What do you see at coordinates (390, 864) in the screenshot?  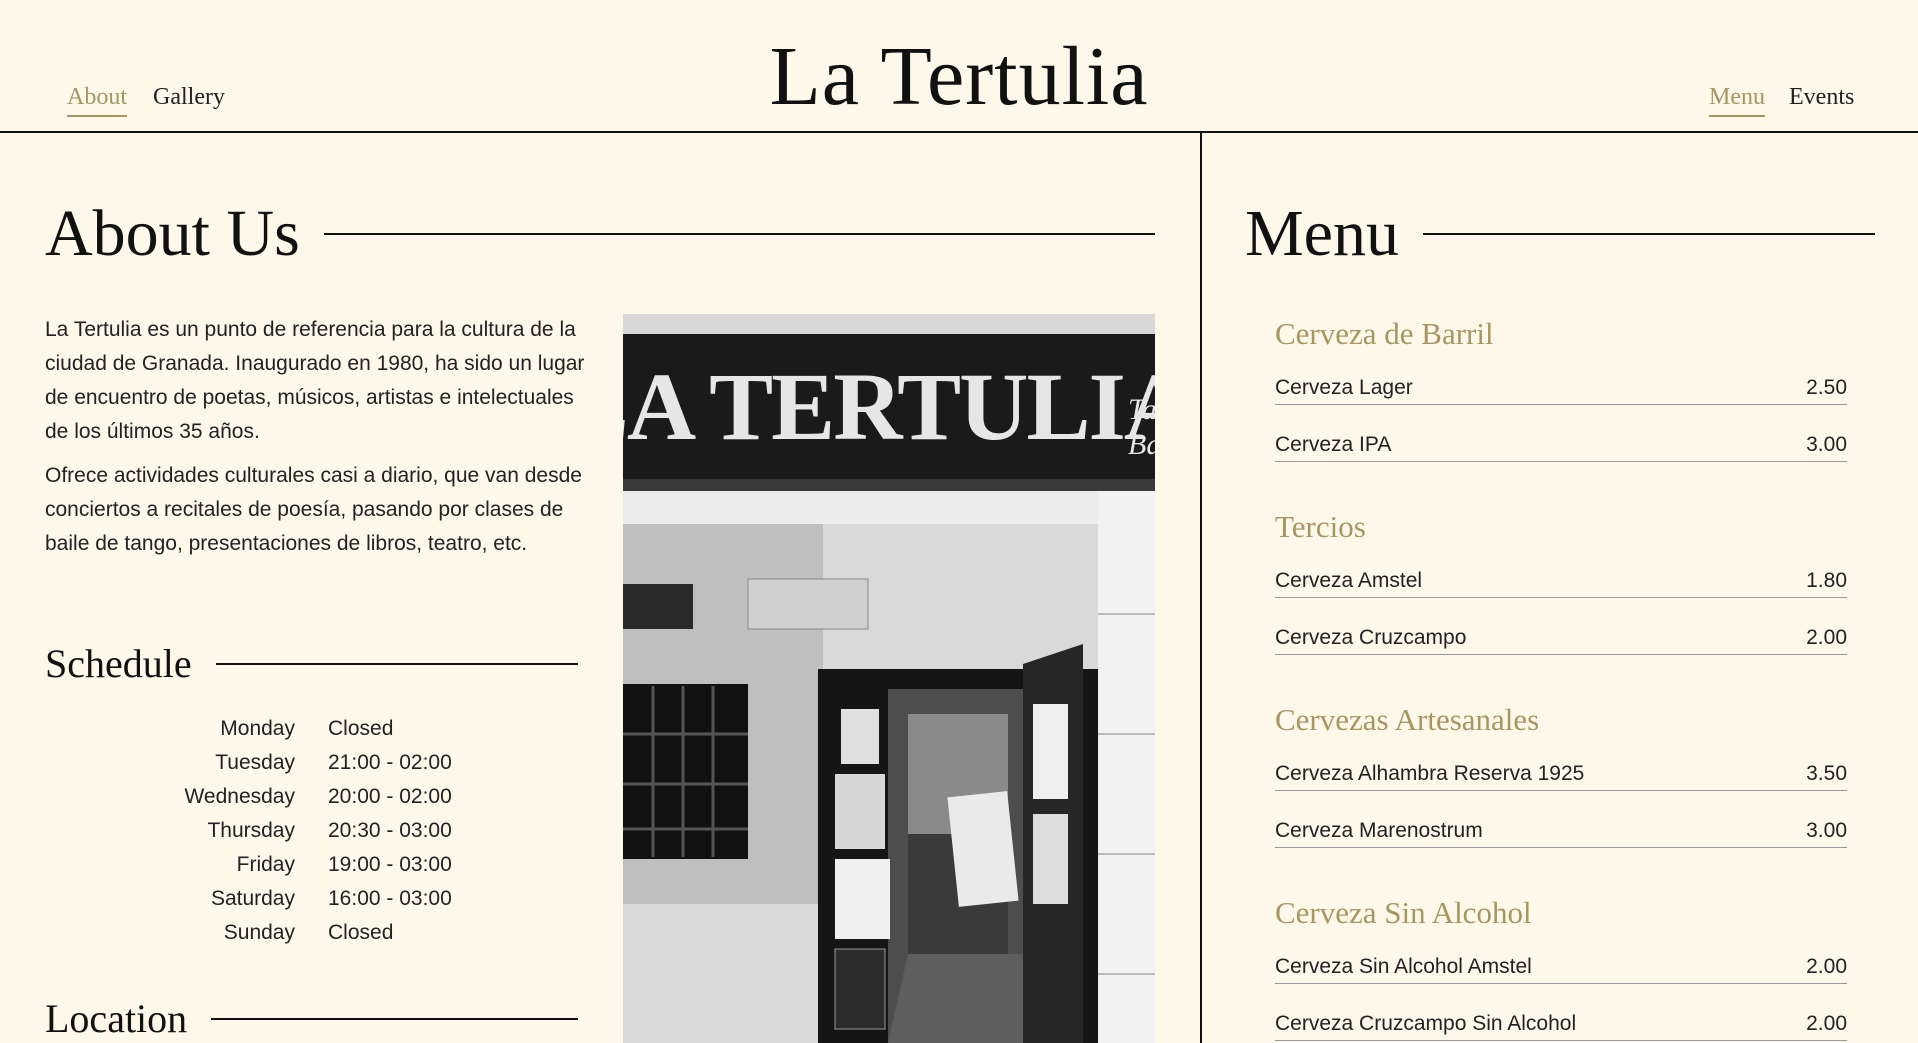 I see `schedule-time: 19:00 - 03:00` at bounding box center [390, 864].